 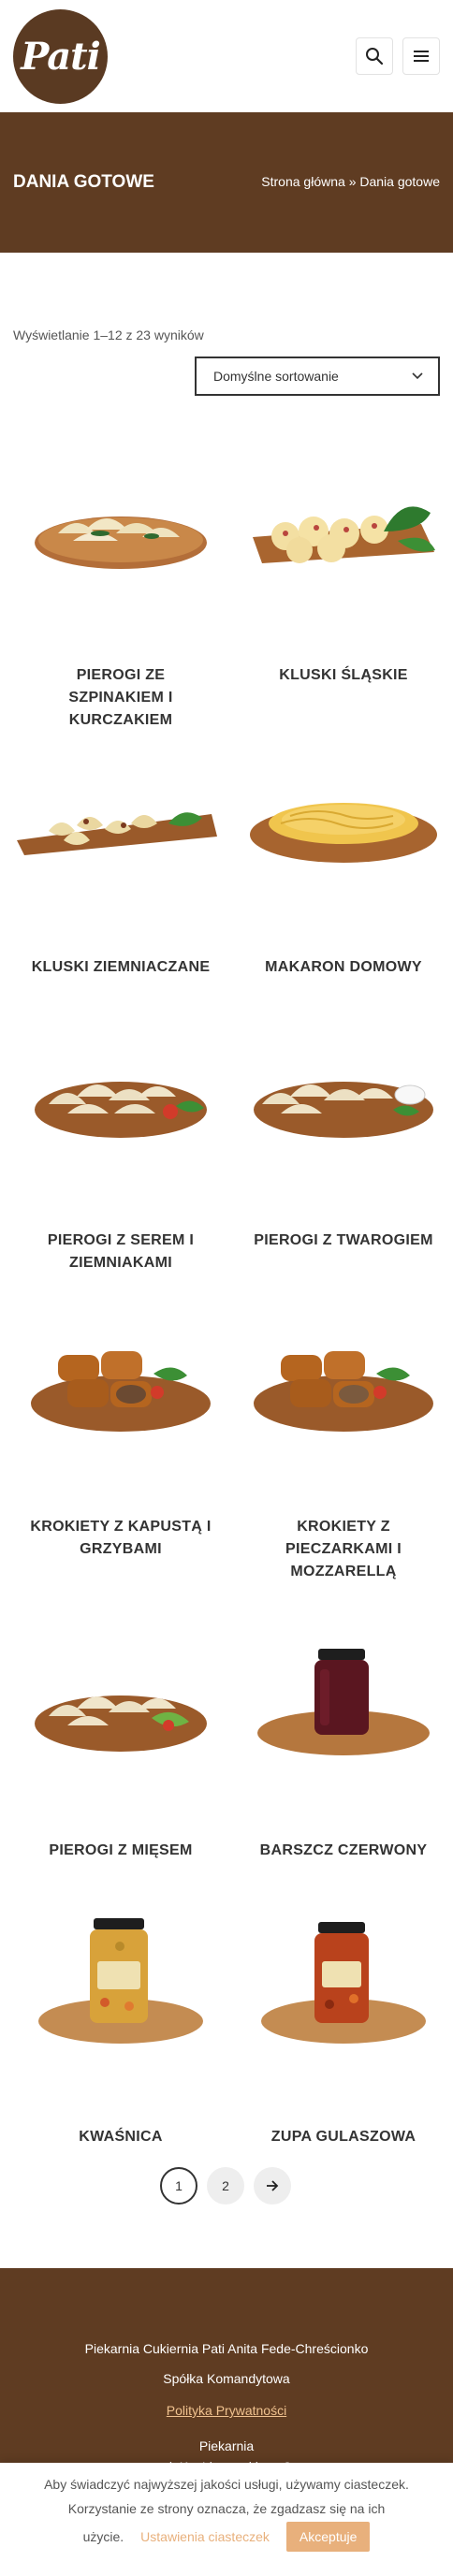 I want to click on site-logo: Pati, so click(x=60, y=56).